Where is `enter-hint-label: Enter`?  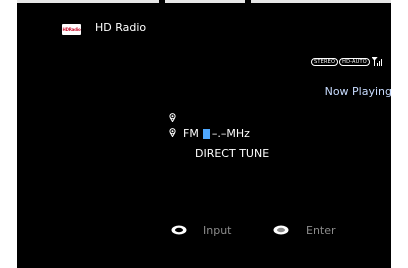
enter-hint-label: Enter is located at coordinates (321, 230).